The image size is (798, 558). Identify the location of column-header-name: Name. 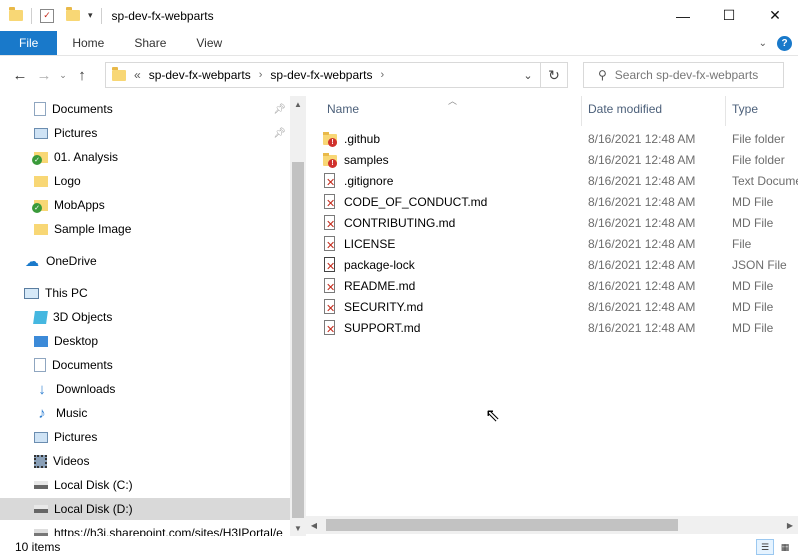
(343, 109).